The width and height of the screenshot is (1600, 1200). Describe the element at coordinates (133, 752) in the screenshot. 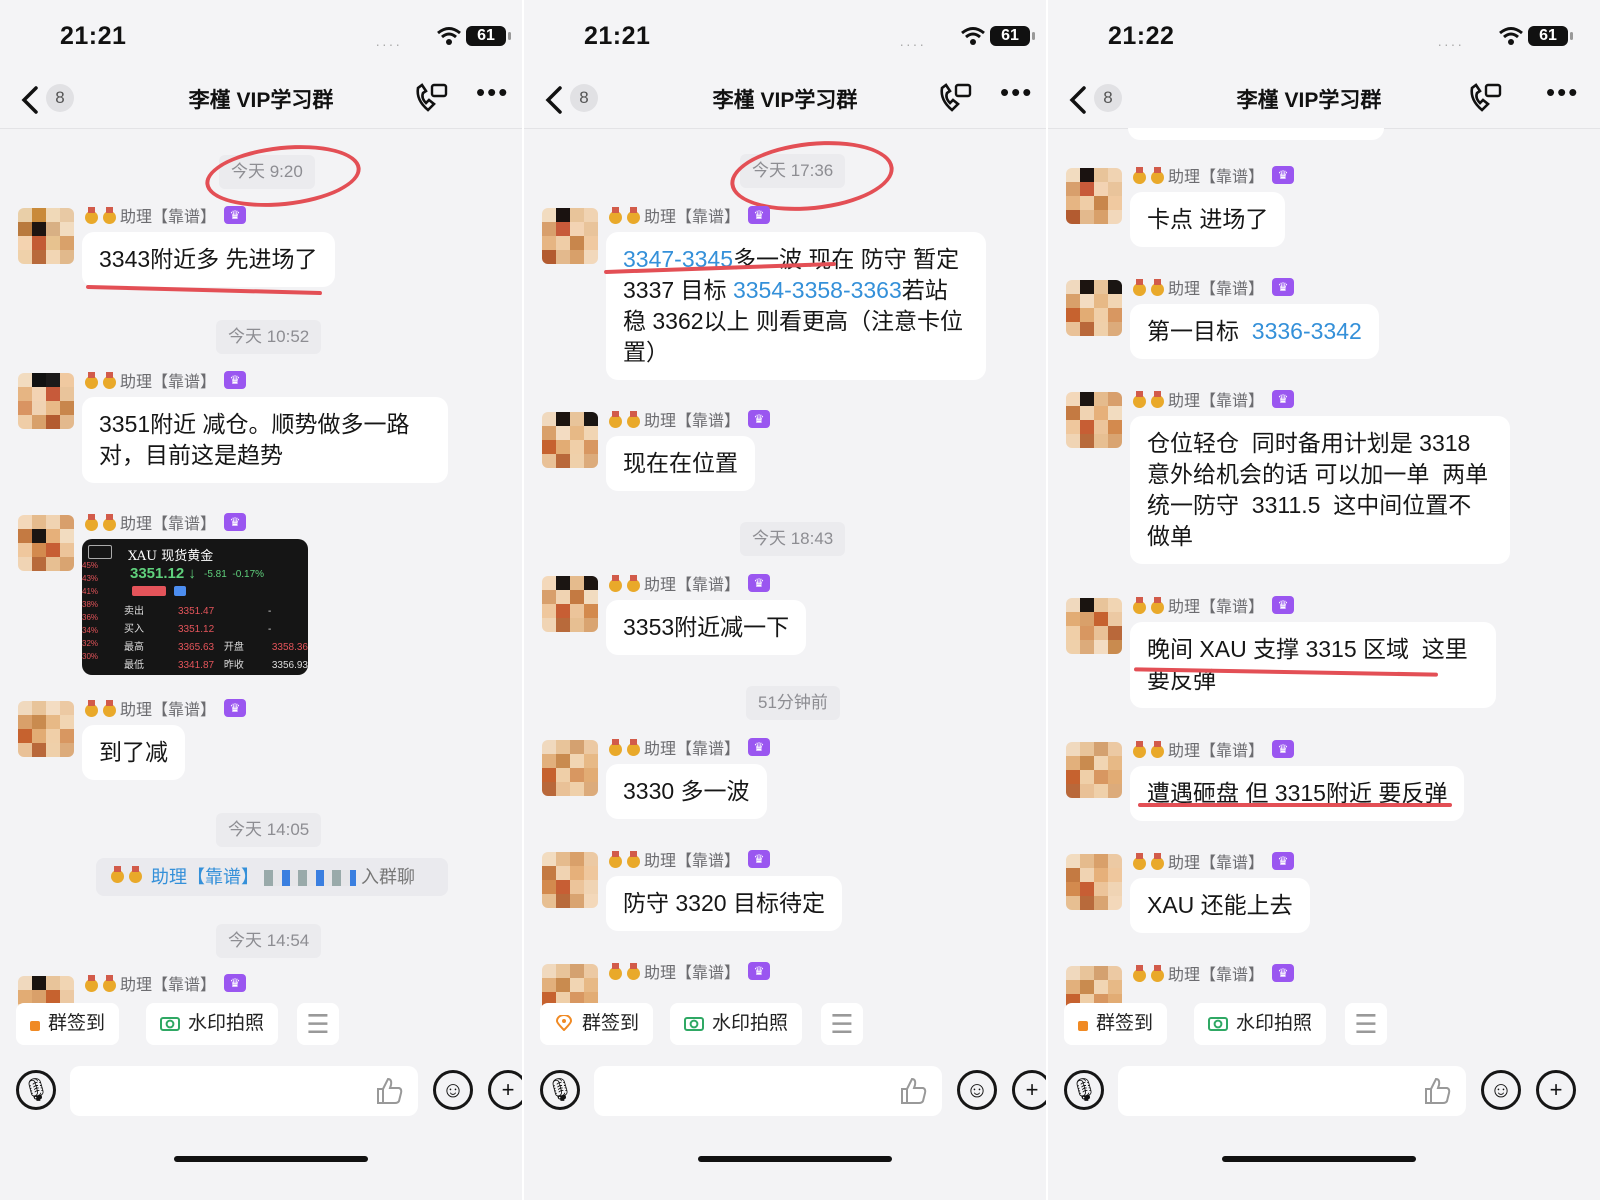

I see `message-bubble: 到了减` at that location.